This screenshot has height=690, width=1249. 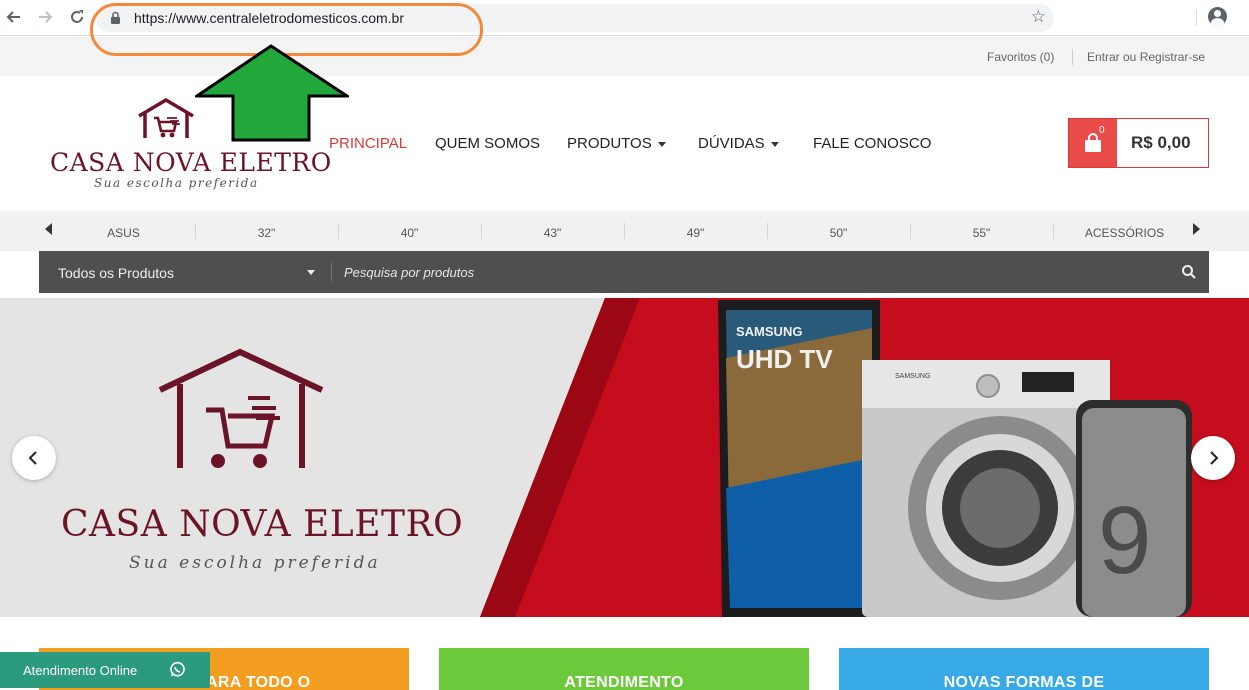 I want to click on feature-tile-atendimento: ATENDIMENTO, so click(x=624, y=669).